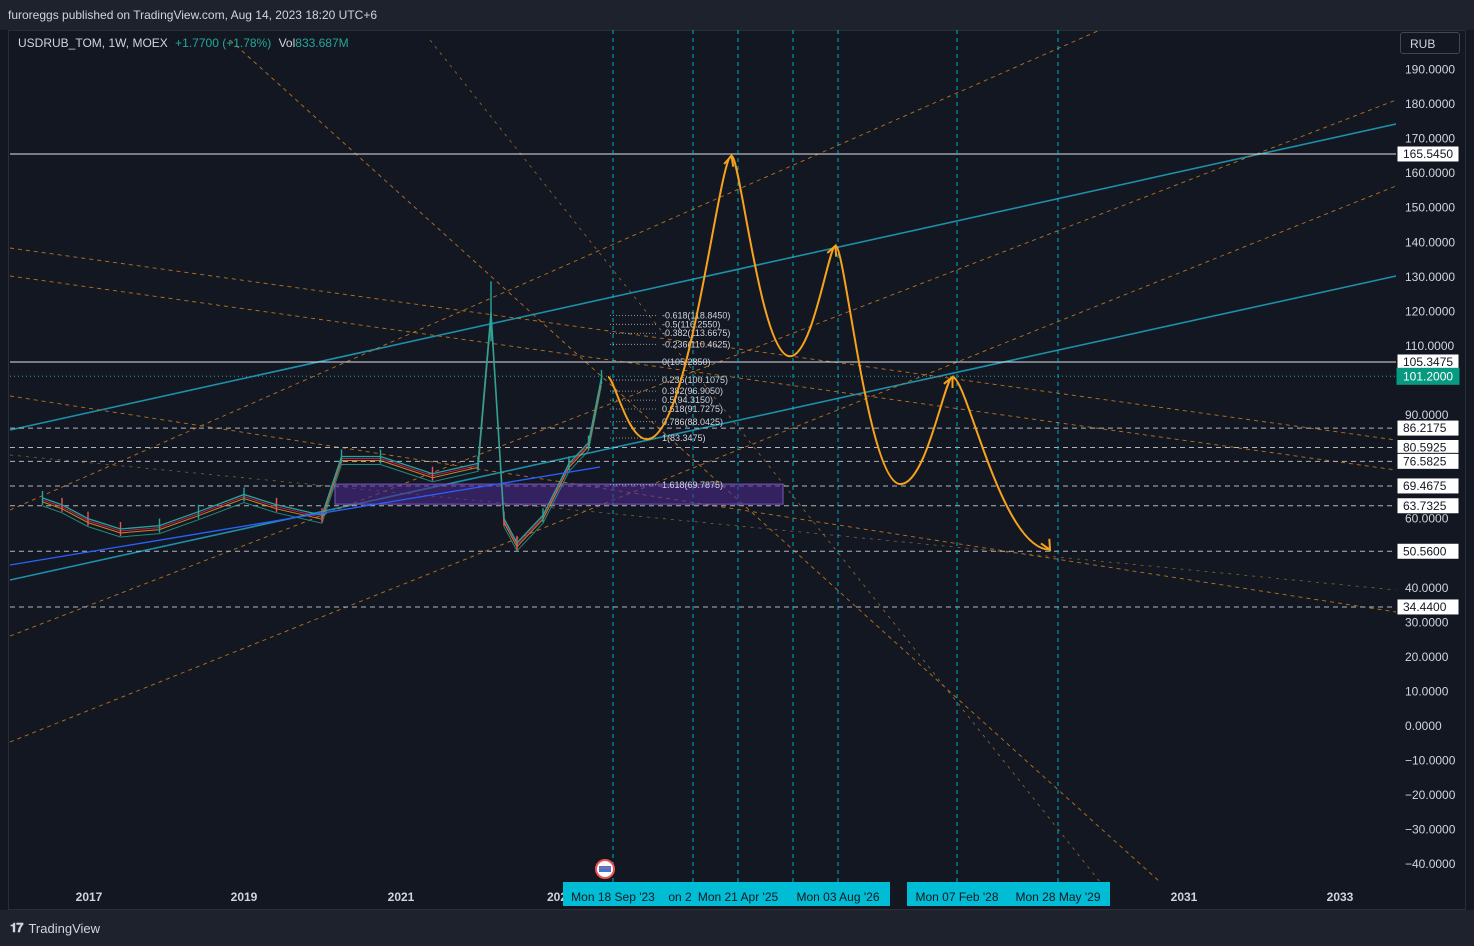 The height and width of the screenshot is (946, 1474). I want to click on y-axis-tick-label: 0.0000, so click(1423, 726).